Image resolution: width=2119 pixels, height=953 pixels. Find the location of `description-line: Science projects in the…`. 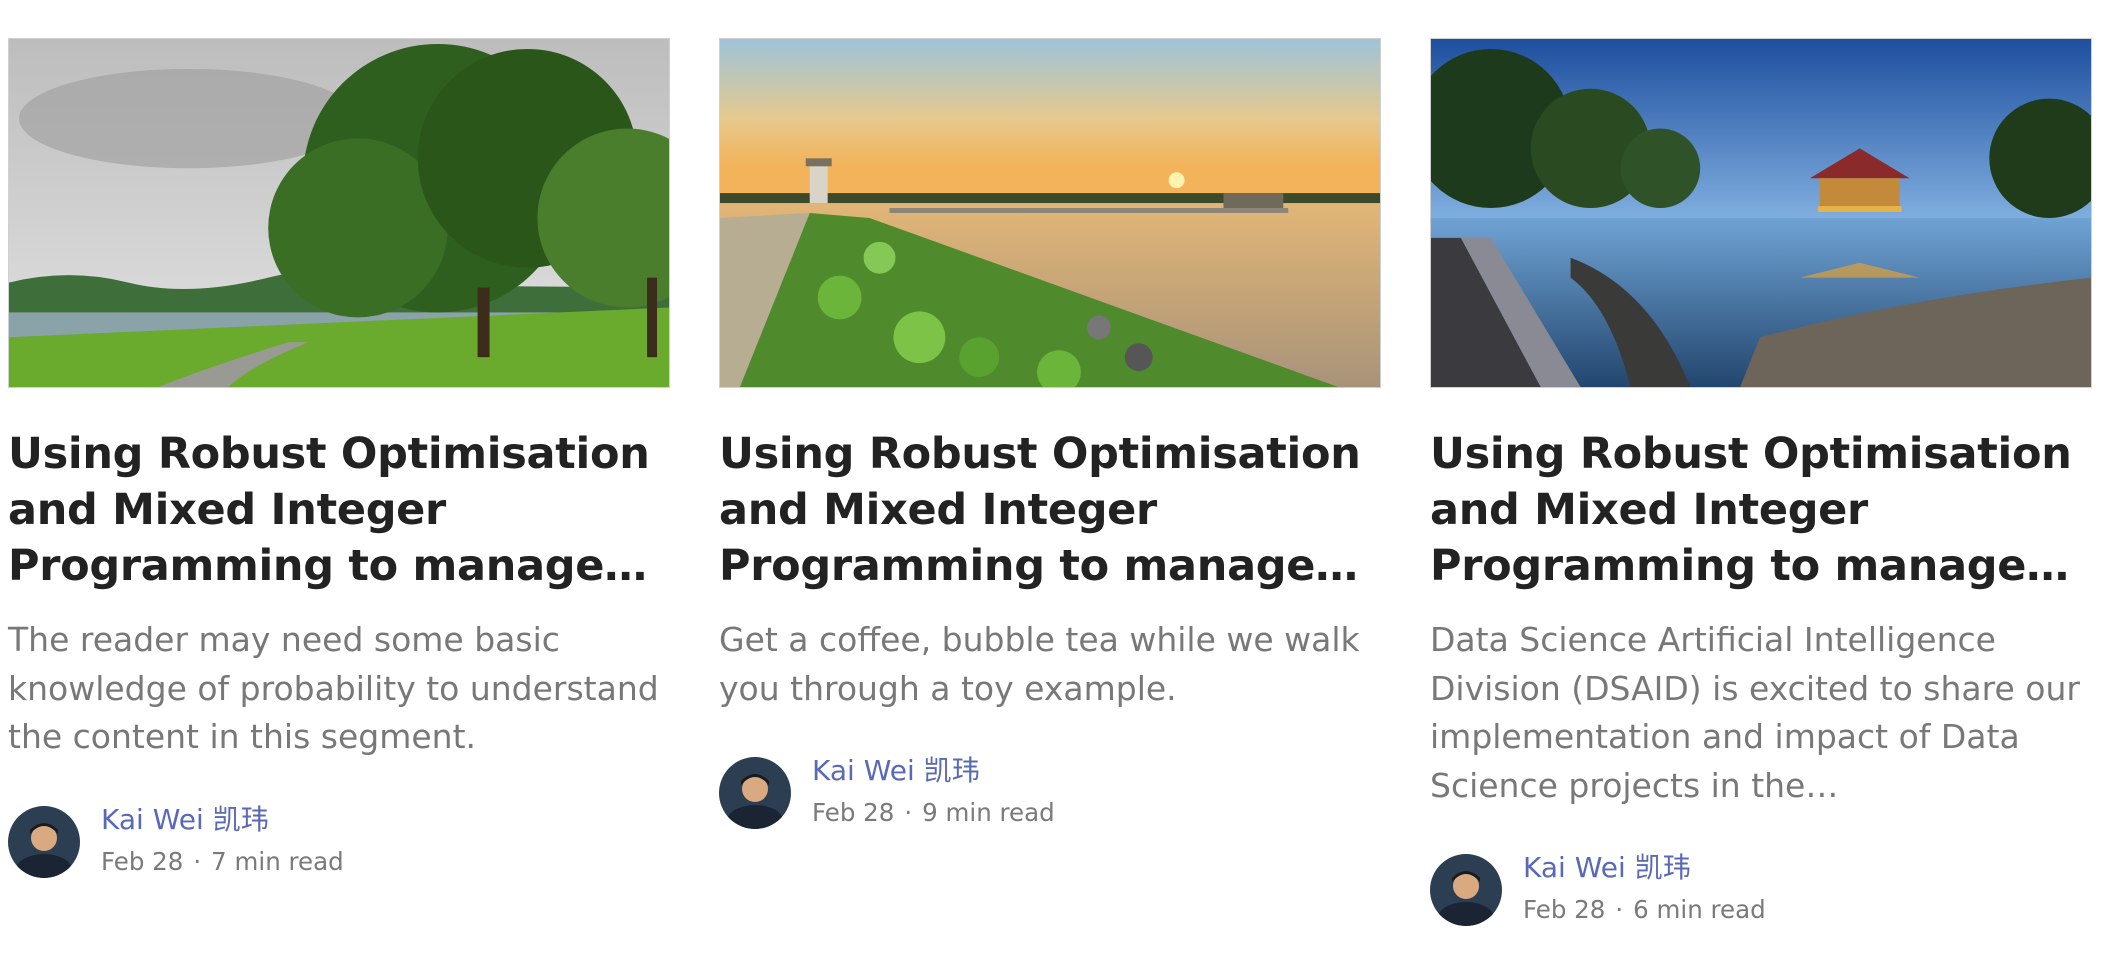

description-line: Science projects in the… is located at coordinates (1634, 785).